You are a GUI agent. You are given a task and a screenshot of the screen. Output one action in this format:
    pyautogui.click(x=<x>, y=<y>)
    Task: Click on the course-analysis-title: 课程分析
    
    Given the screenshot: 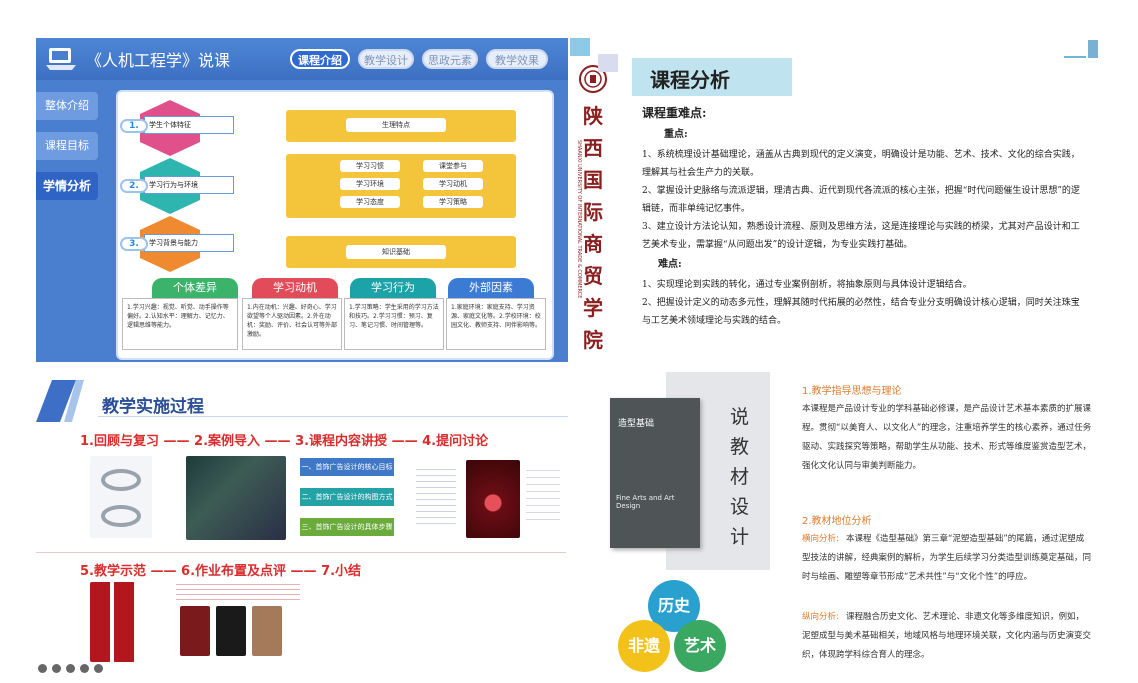 What is the action you would take?
    pyautogui.click(x=690, y=80)
    